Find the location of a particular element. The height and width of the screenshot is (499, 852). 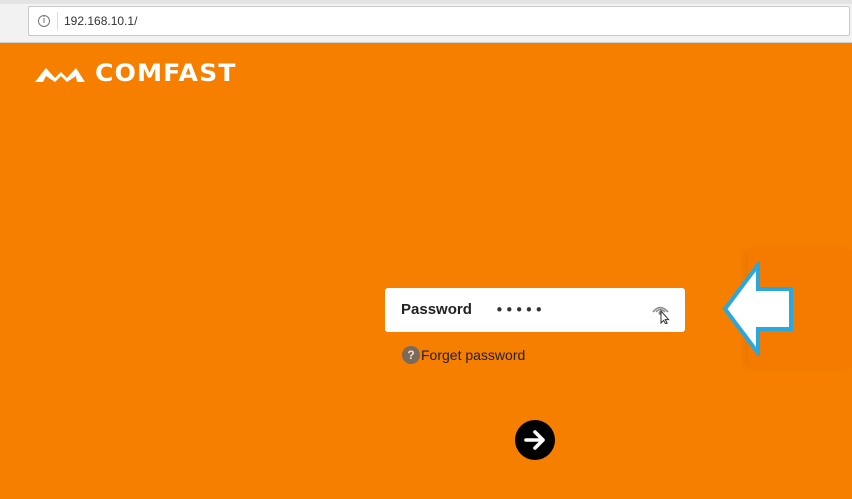

browser-toolbar: i 192.168.10.1/ is located at coordinates (426, 21).